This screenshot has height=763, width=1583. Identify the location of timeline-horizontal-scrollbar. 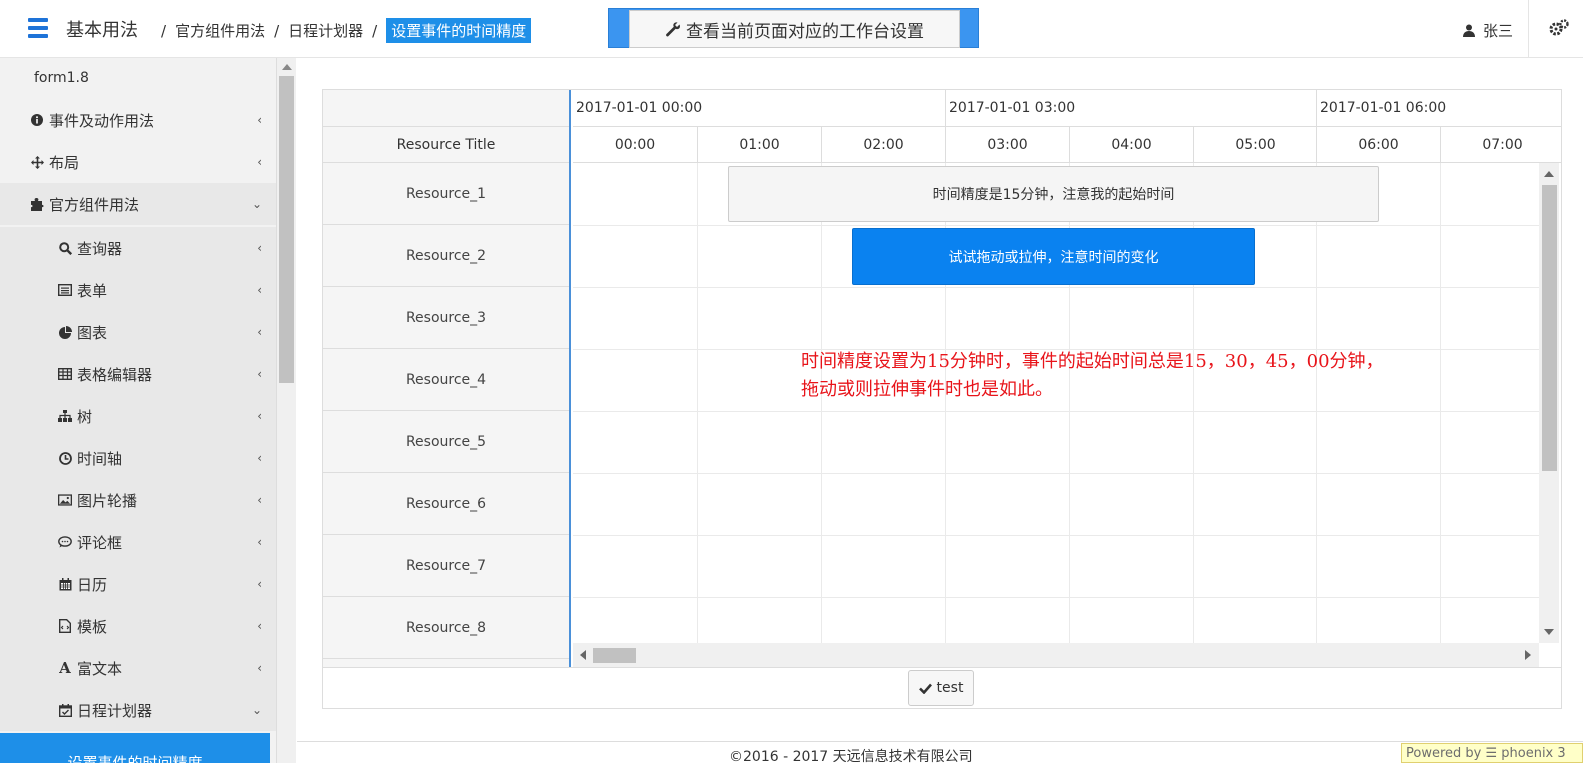
(1056, 655).